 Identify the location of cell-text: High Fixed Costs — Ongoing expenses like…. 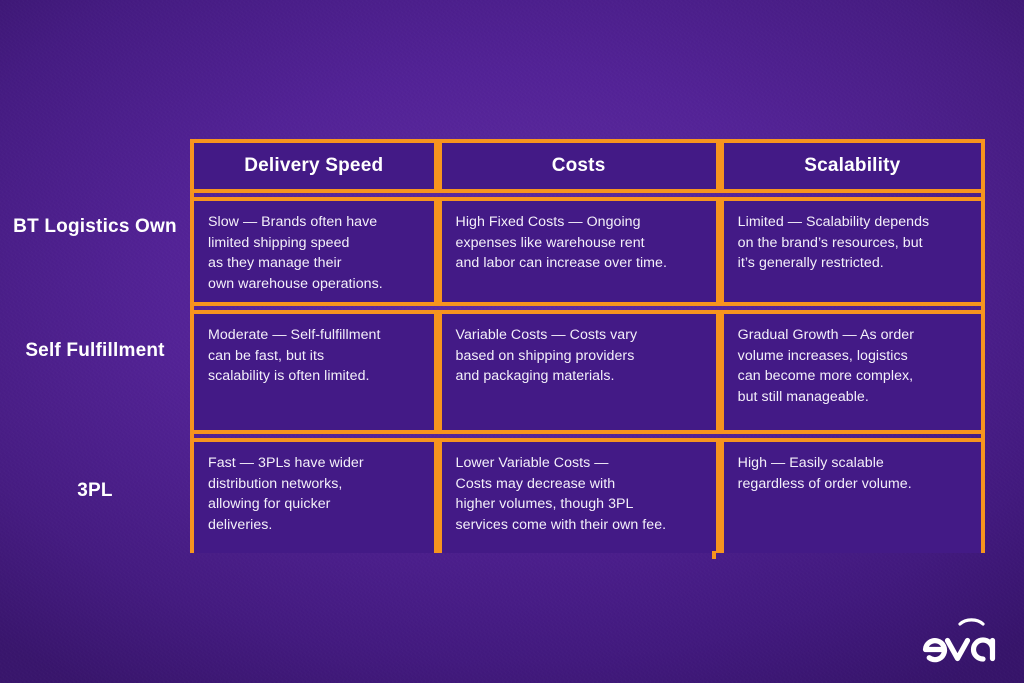
(561, 242).